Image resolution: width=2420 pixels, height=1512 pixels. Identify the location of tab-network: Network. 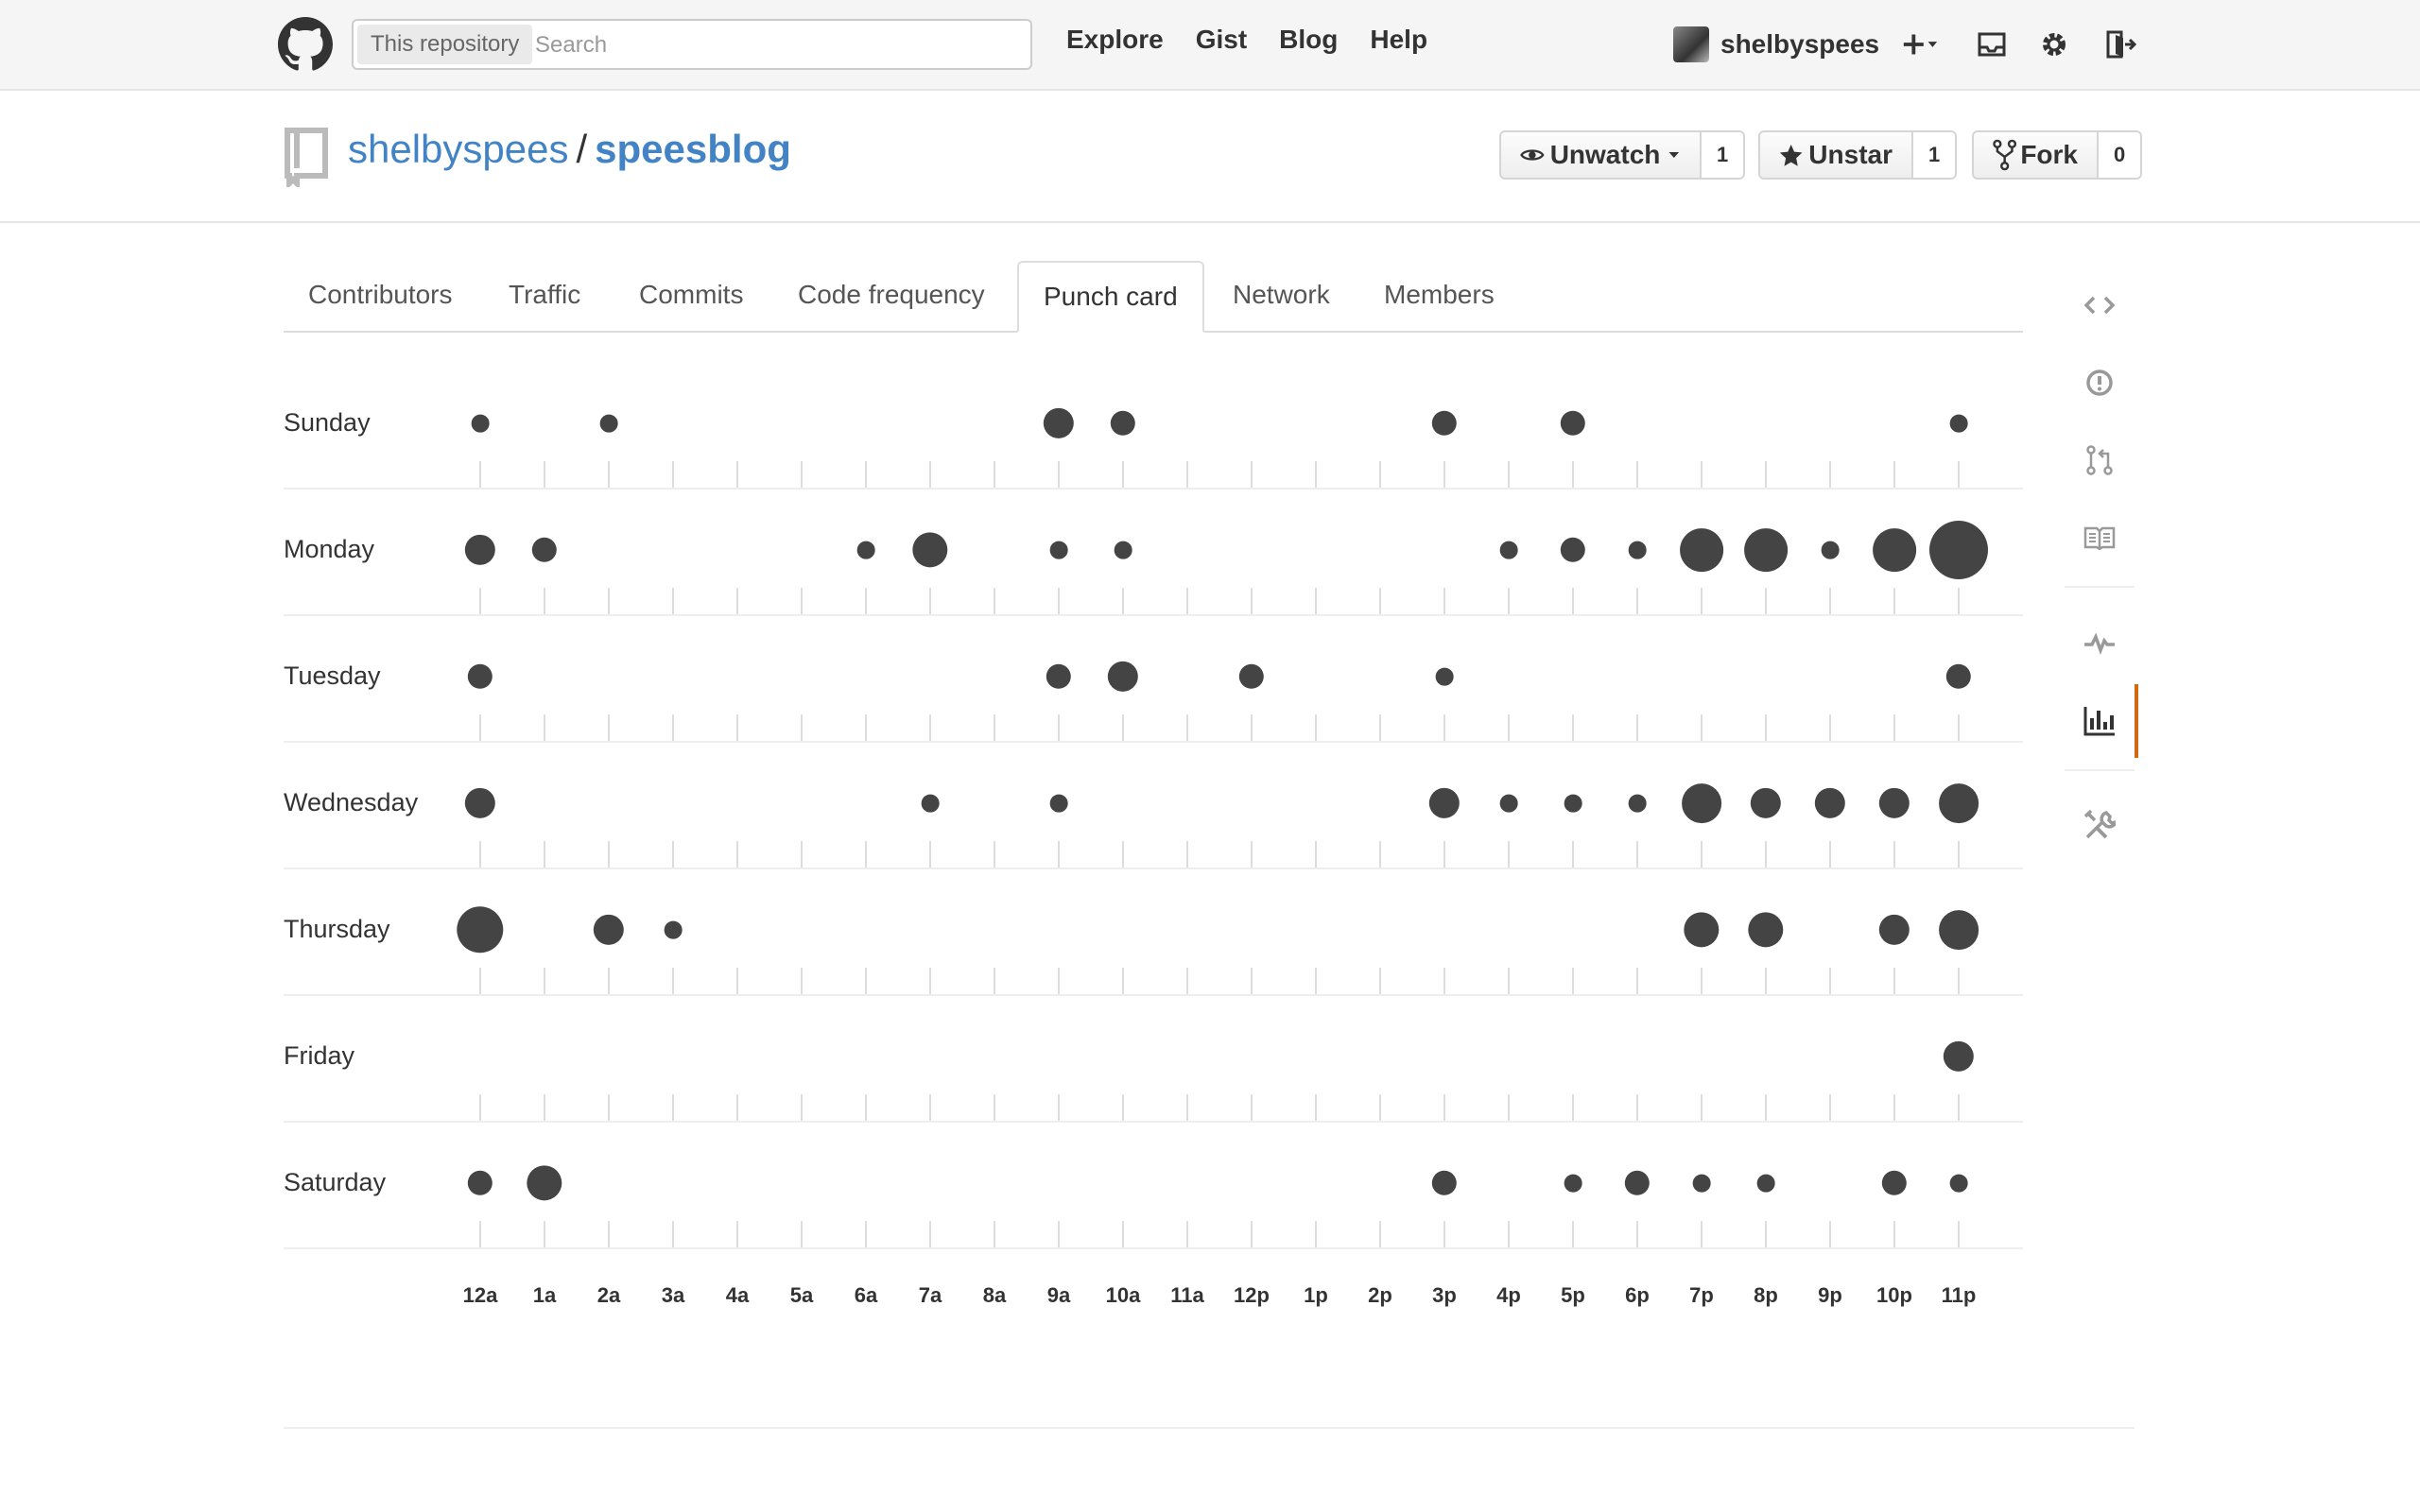
(1281, 296).